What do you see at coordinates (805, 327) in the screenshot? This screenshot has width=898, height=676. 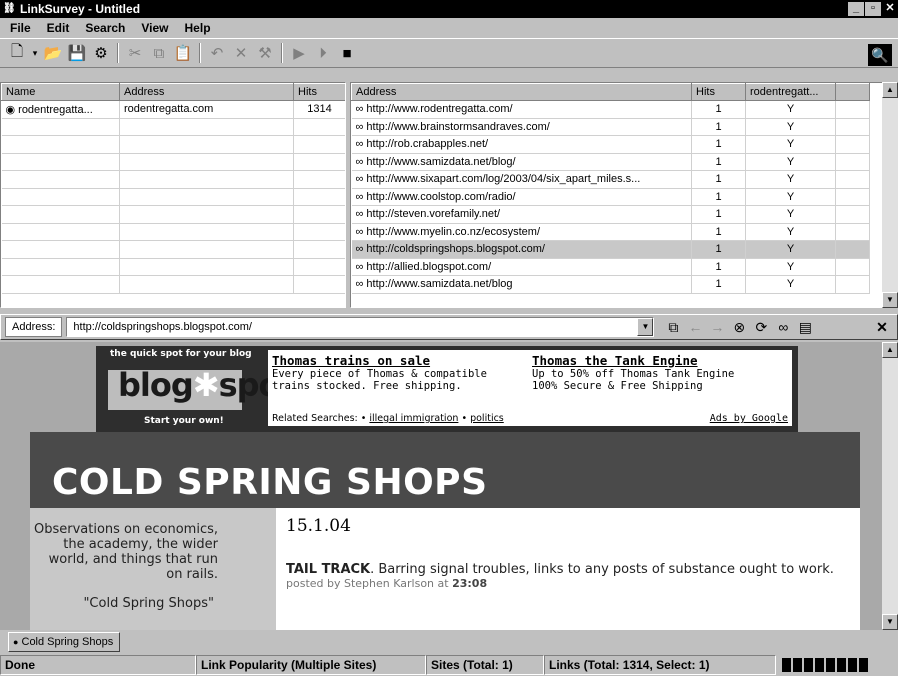 I see `page-properties-icon: ▤` at bounding box center [805, 327].